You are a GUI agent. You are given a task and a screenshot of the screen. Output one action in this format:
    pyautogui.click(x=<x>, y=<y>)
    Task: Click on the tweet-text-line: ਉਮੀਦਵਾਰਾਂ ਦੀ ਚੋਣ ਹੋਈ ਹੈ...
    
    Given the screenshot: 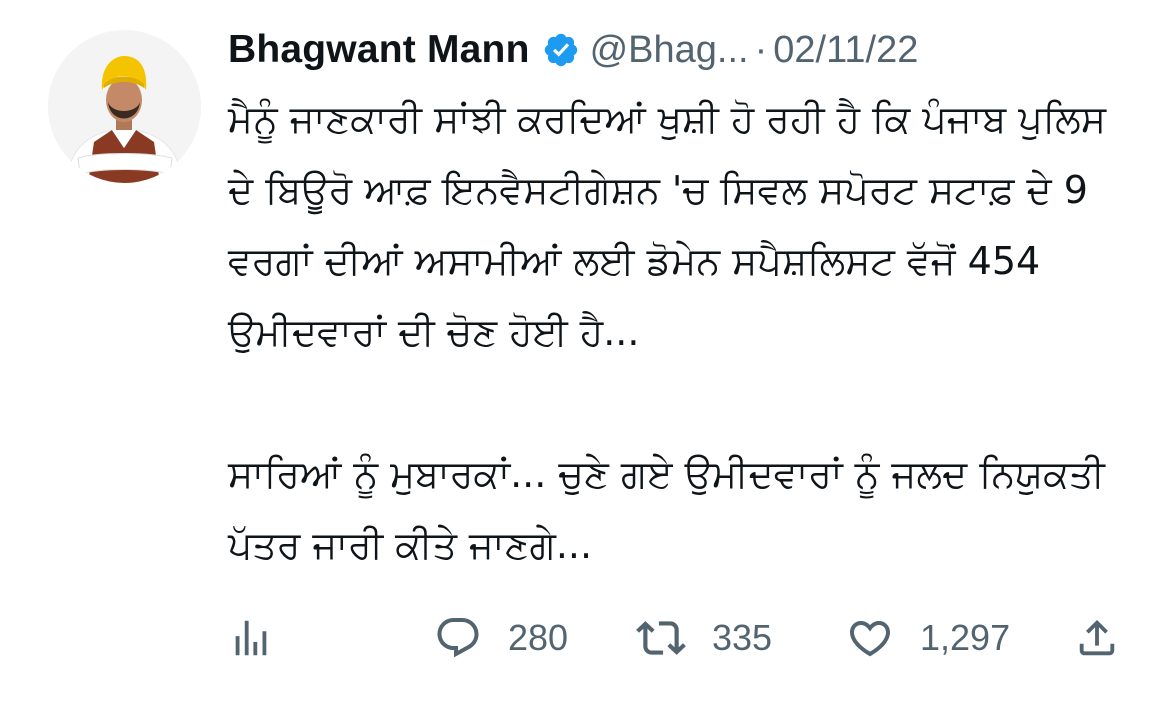 What is the action you would take?
    pyautogui.click(x=434, y=332)
    